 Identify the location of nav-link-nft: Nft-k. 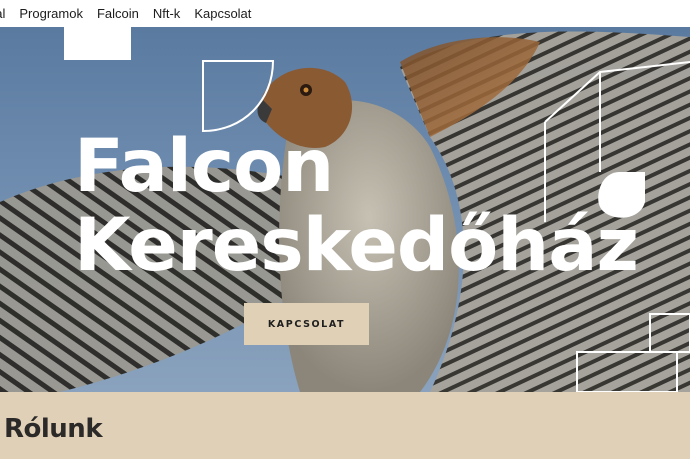
(166, 13).